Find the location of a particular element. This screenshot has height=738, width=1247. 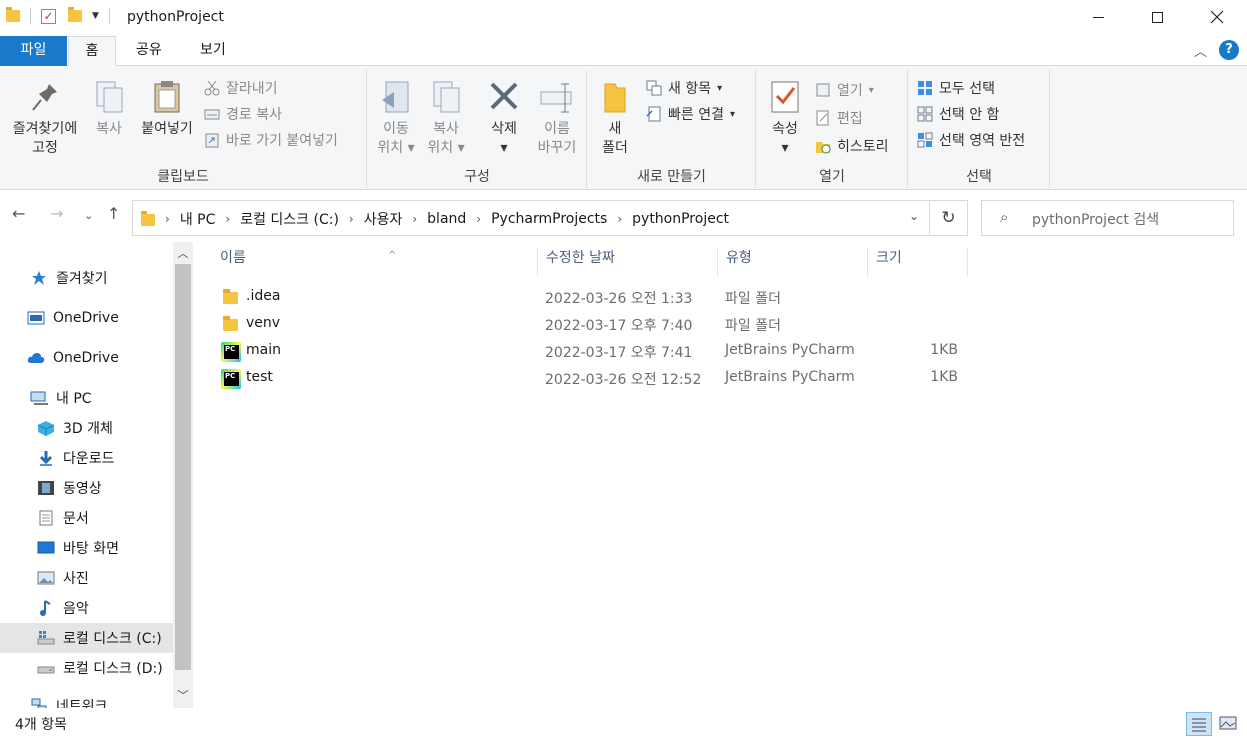

copy-path-button: 경로 복사 is located at coordinates (243, 114).